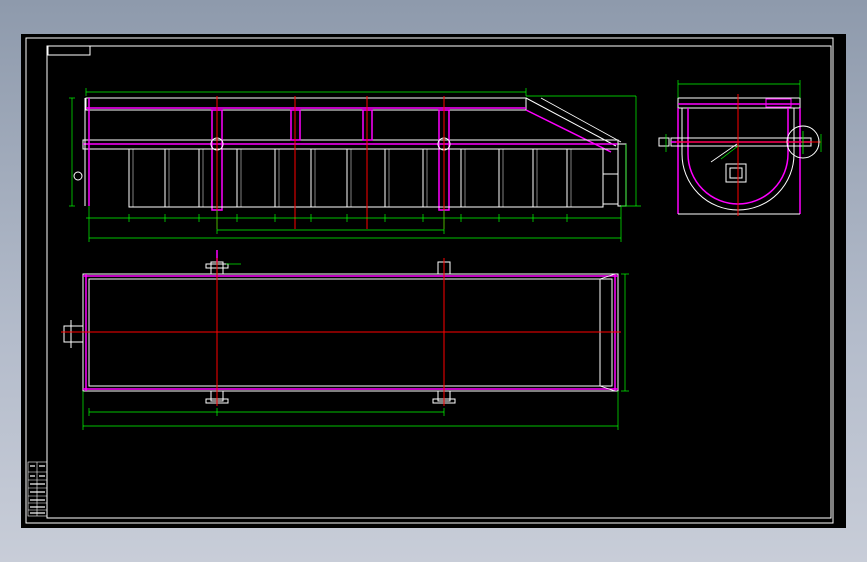 Image resolution: width=867 pixels, height=562 pixels. I want to click on title-block, so click(37, 489).